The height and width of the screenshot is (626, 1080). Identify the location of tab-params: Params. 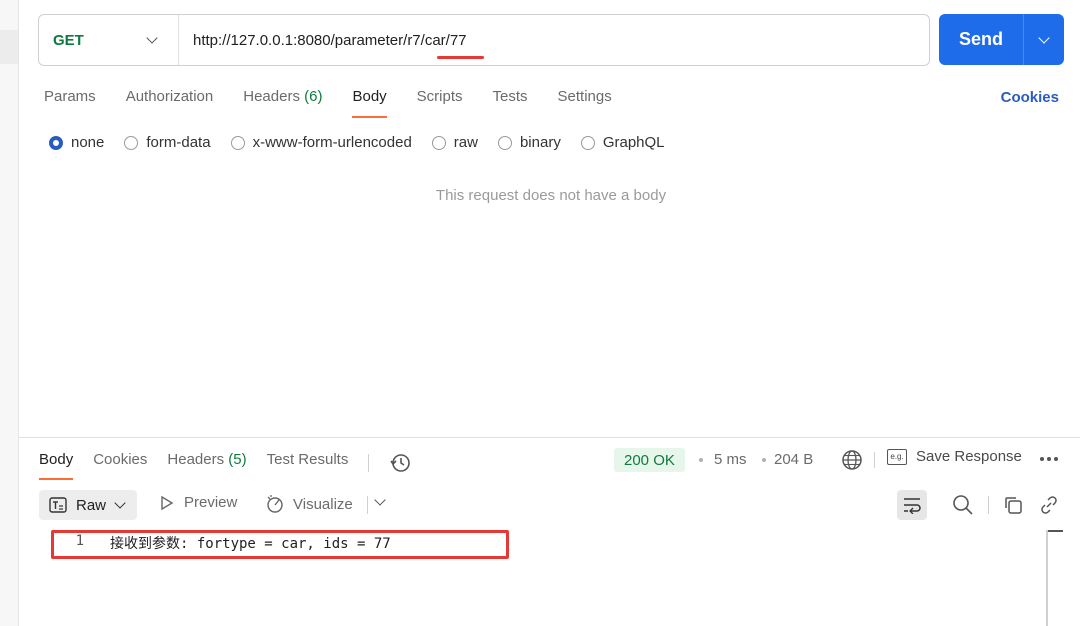
(70, 103).